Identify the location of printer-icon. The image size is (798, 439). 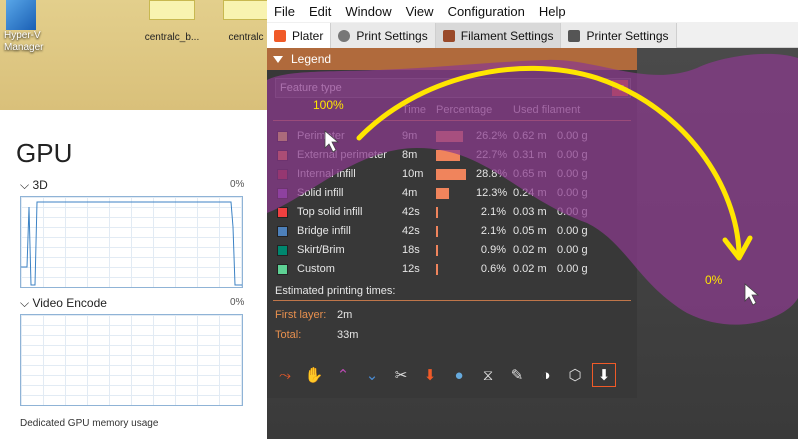
(574, 35).